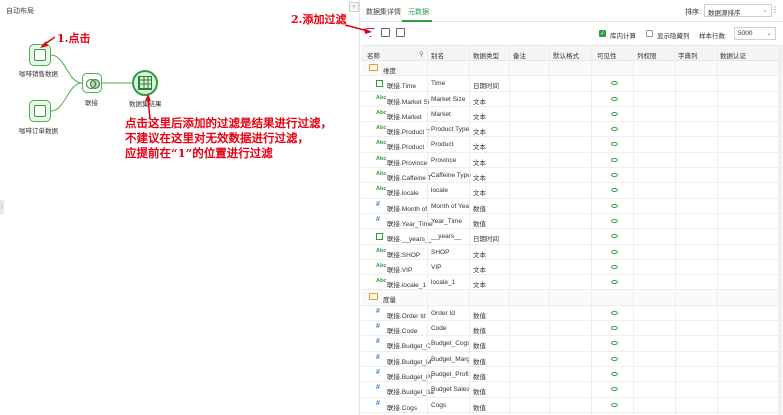 The height and width of the screenshot is (415, 783). I want to click on cell-alias: locale_1, so click(443, 283).